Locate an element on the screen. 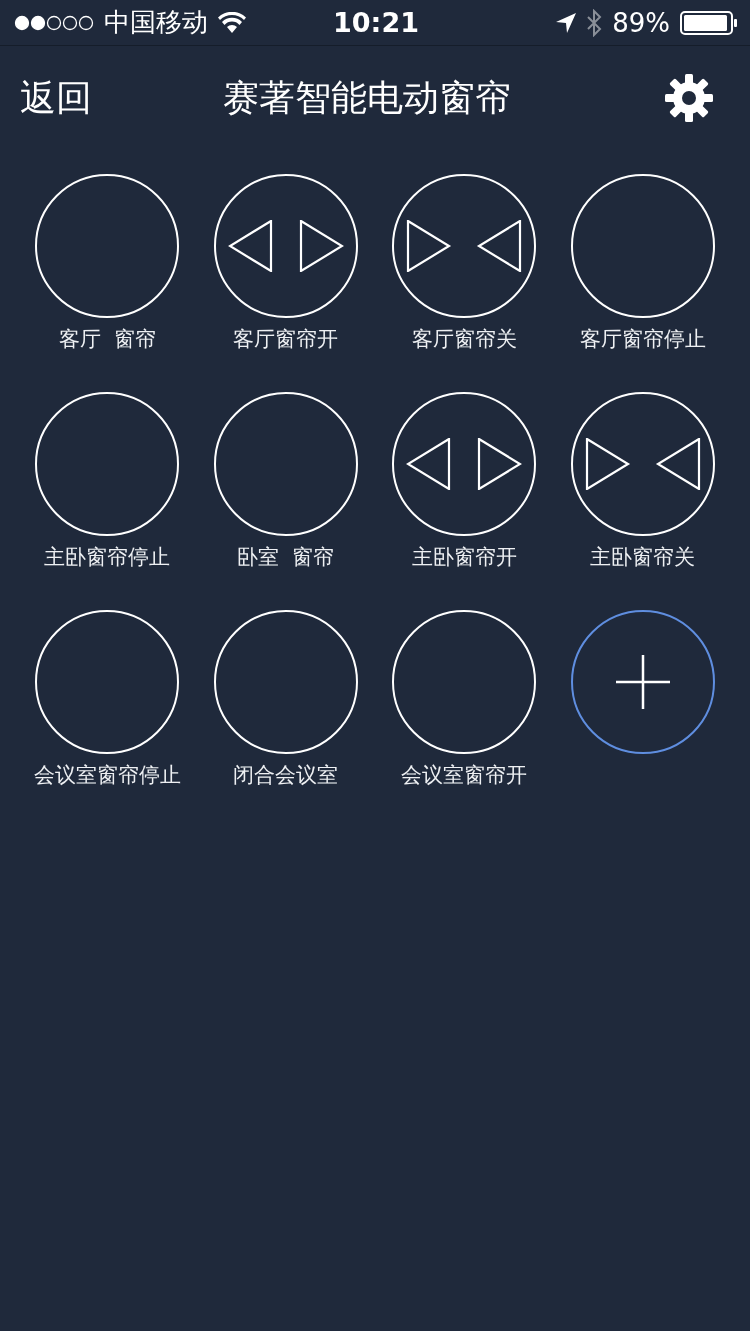 The height and width of the screenshot is (1331, 750). button-label: 会议室窗帘开 is located at coordinates (464, 775).